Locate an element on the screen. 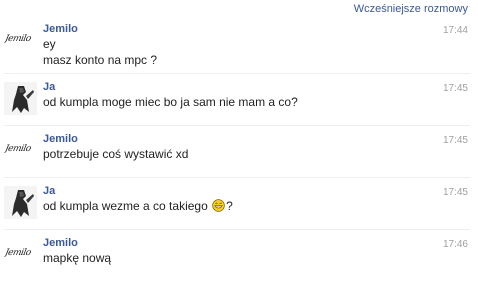  message-text-part: ? is located at coordinates (229, 206).